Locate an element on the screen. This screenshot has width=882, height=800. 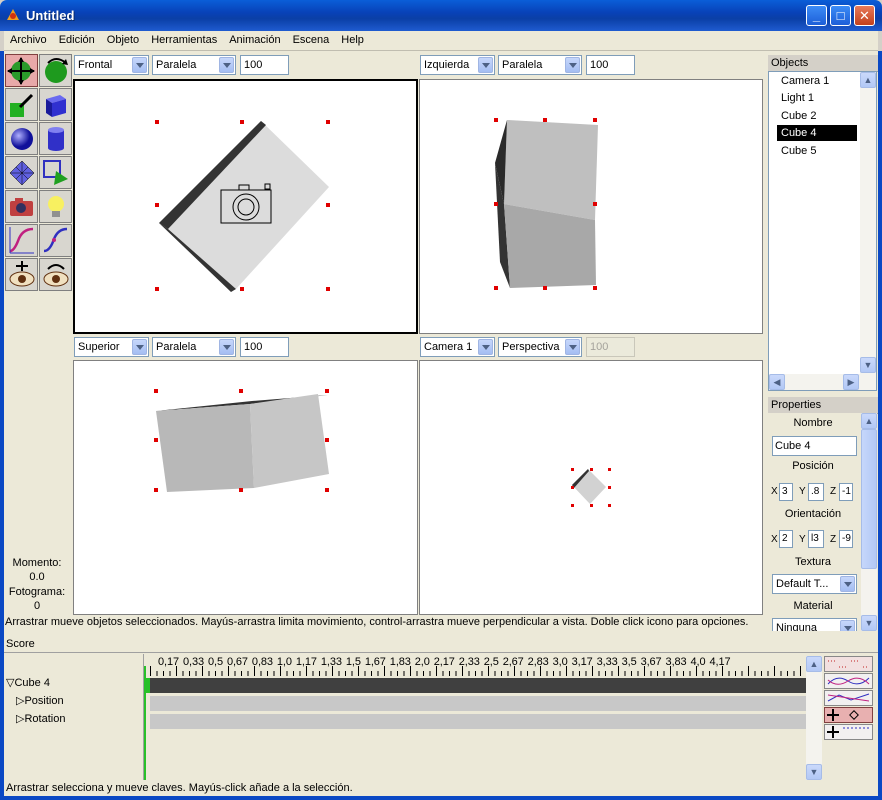
mesh-tool-button is located at coordinates (21, 172).